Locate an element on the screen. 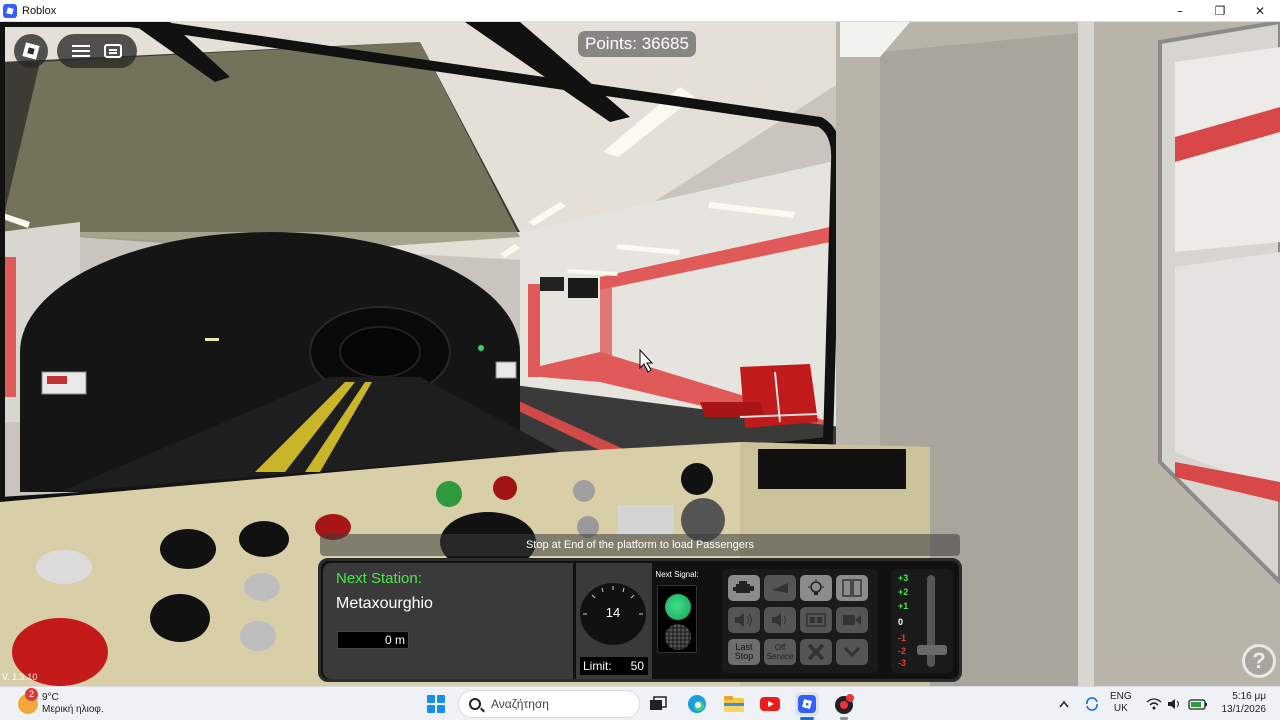  help-button: ? is located at coordinates (1259, 661).